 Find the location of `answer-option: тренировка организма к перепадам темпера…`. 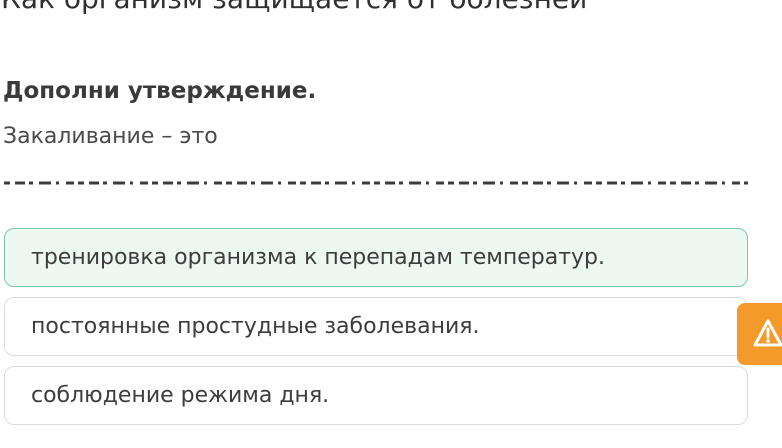

answer-option: тренировка организма к перепадам темпера… is located at coordinates (376, 257).